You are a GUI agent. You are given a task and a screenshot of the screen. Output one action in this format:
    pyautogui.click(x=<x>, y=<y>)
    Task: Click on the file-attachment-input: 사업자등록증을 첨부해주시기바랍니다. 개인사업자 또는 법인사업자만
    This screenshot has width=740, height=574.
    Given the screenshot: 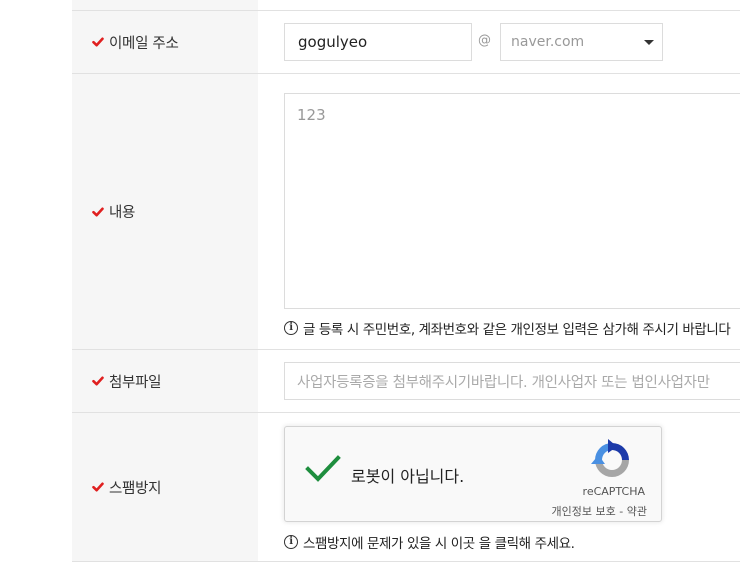 What is the action you would take?
    pyautogui.click(x=512, y=381)
    